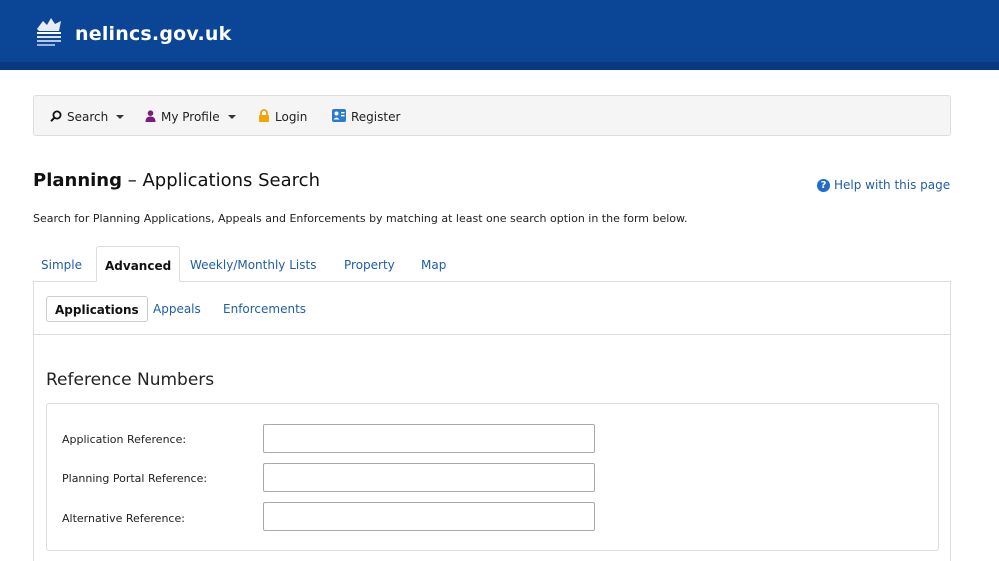  What do you see at coordinates (153, 34) in the screenshot?
I see `site-name: nelincs.gov.uk` at bounding box center [153, 34].